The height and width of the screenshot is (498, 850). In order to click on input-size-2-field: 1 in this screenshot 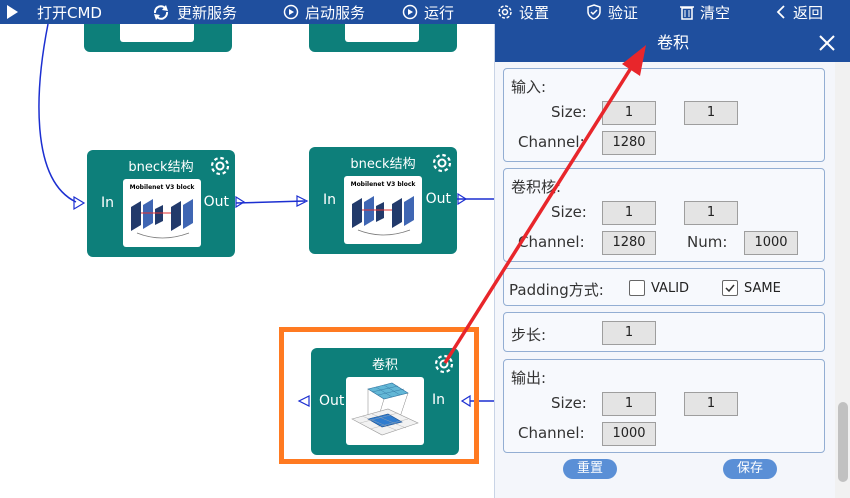, I will do `click(711, 113)`.